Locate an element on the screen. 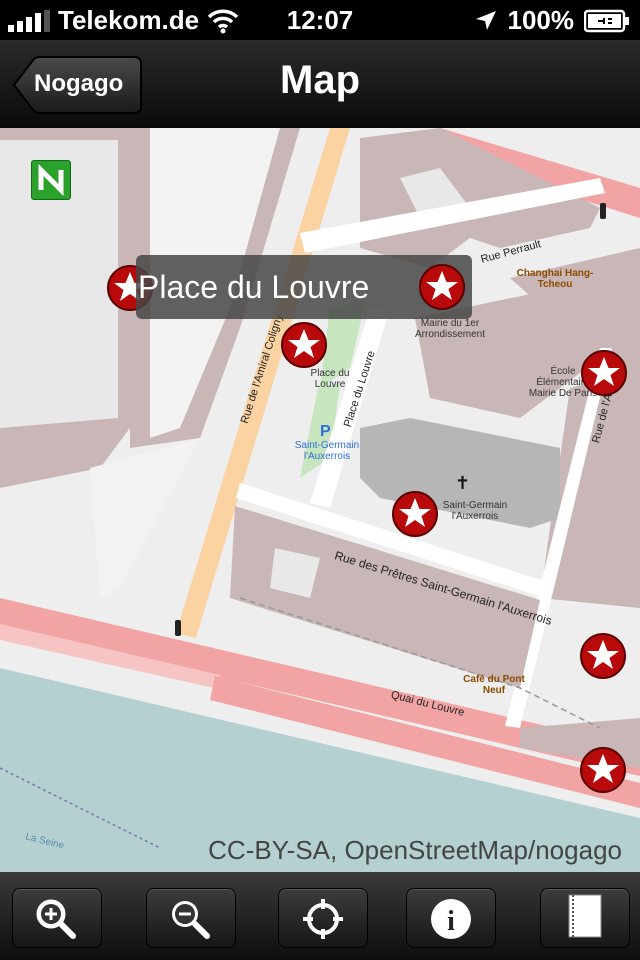  crosshair-icon is located at coordinates (323, 919).